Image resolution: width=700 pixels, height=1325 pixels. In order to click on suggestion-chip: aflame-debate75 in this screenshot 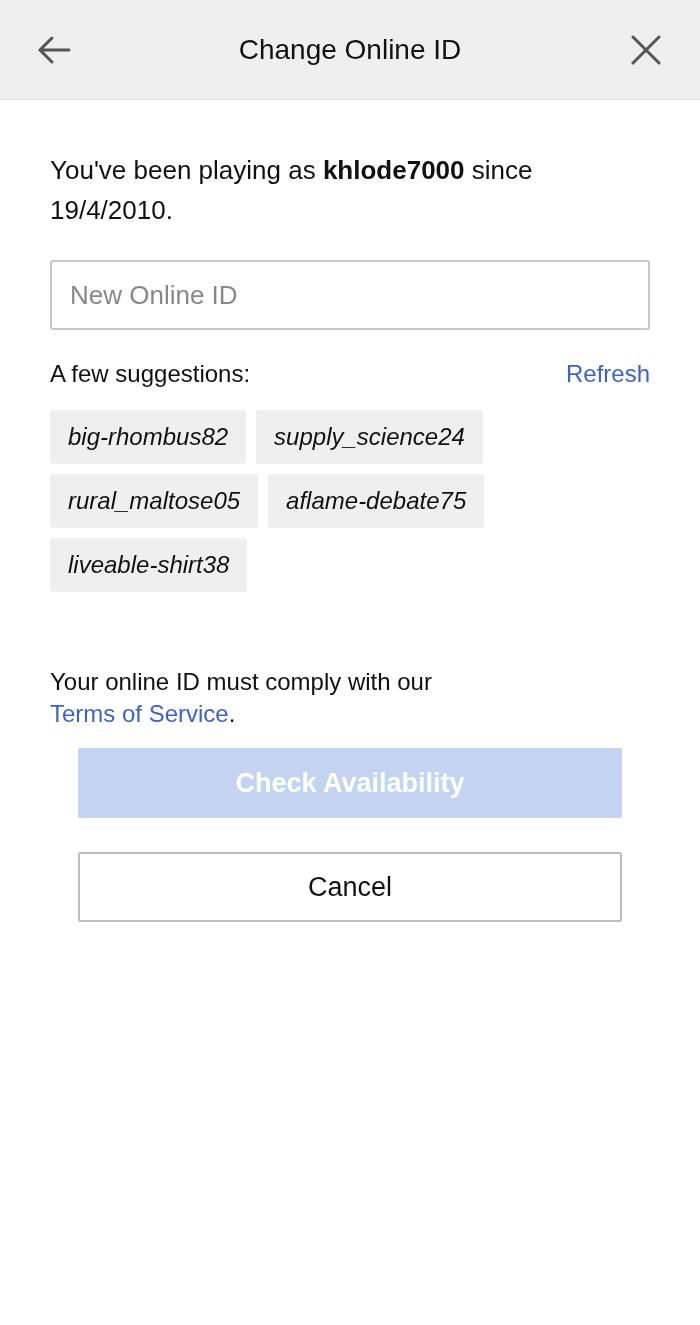, I will do `click(376, 501)`.